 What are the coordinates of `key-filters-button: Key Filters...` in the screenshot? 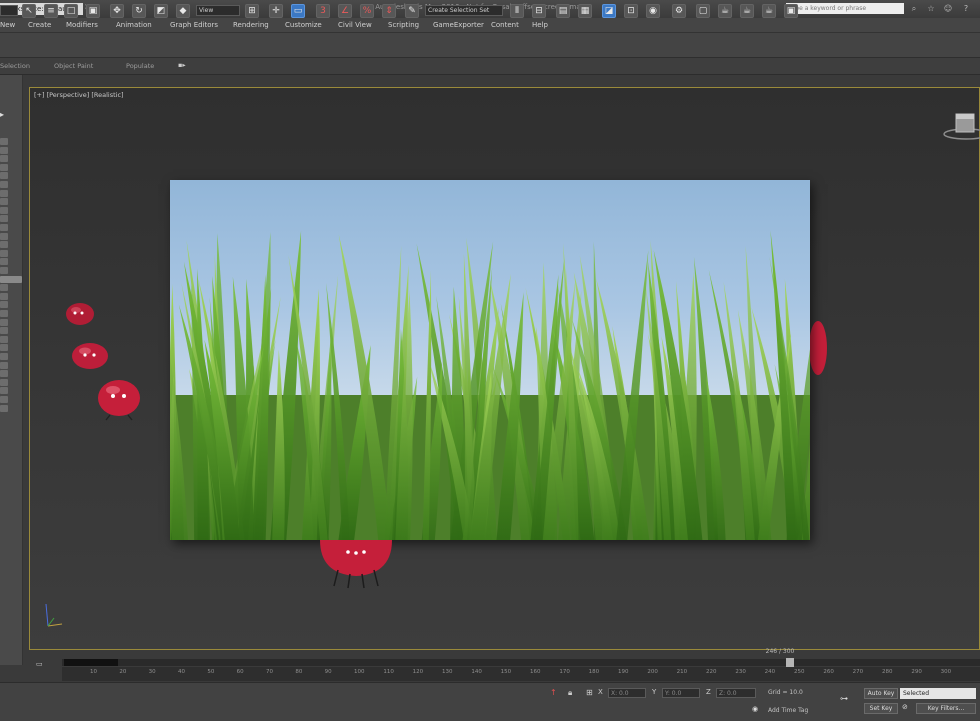 It's located at (946, 708).